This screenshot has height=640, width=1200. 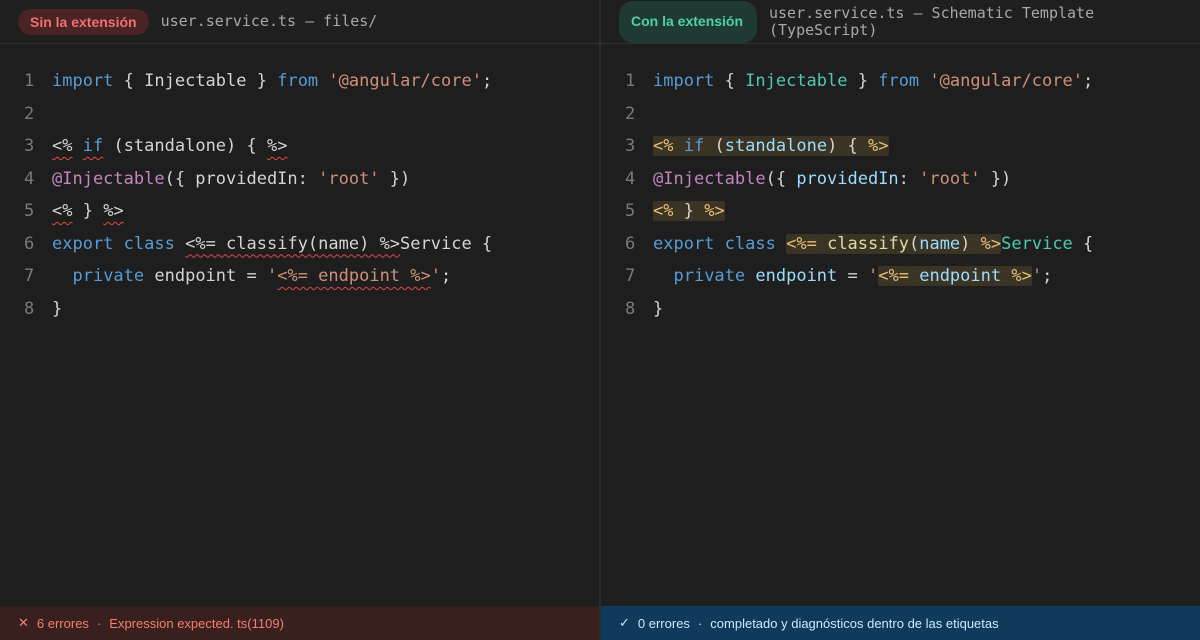 I want to click on code-token: =, so click(x=852, y=276).